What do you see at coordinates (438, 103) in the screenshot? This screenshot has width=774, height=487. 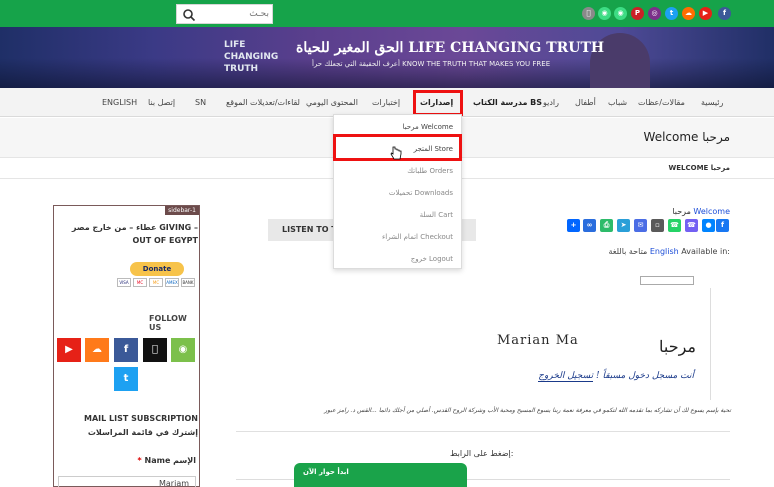 I see `highlight-publications` at bounding box center [438, 103].